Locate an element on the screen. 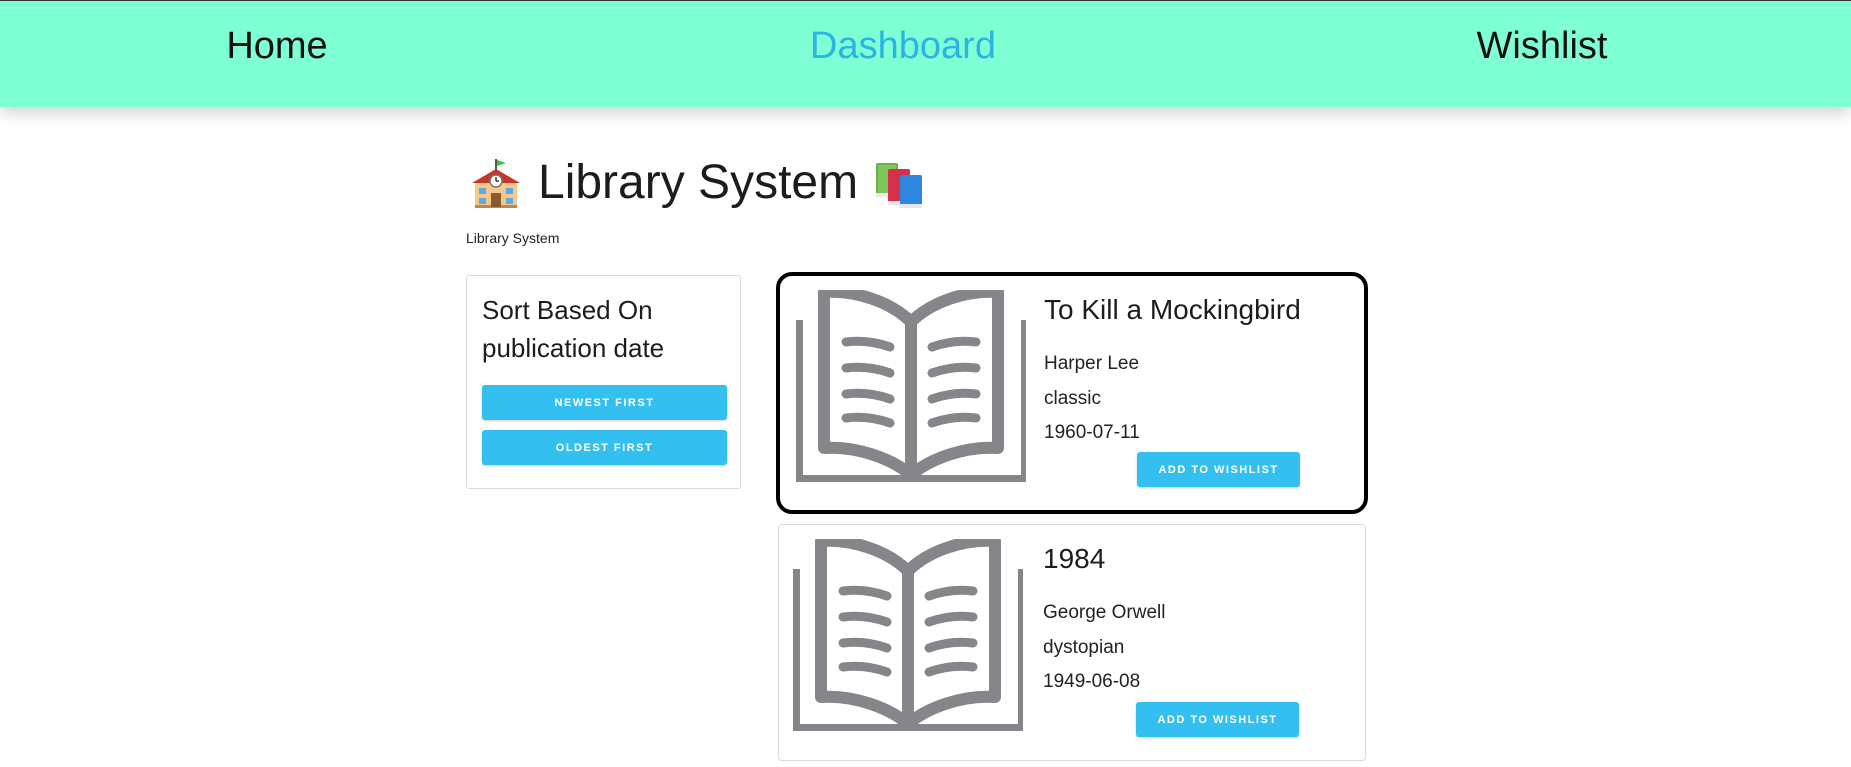 This screenshot has width=1851, height=767. nav-wishlist-link: Wishlist is located at coordinates (1542, 46).